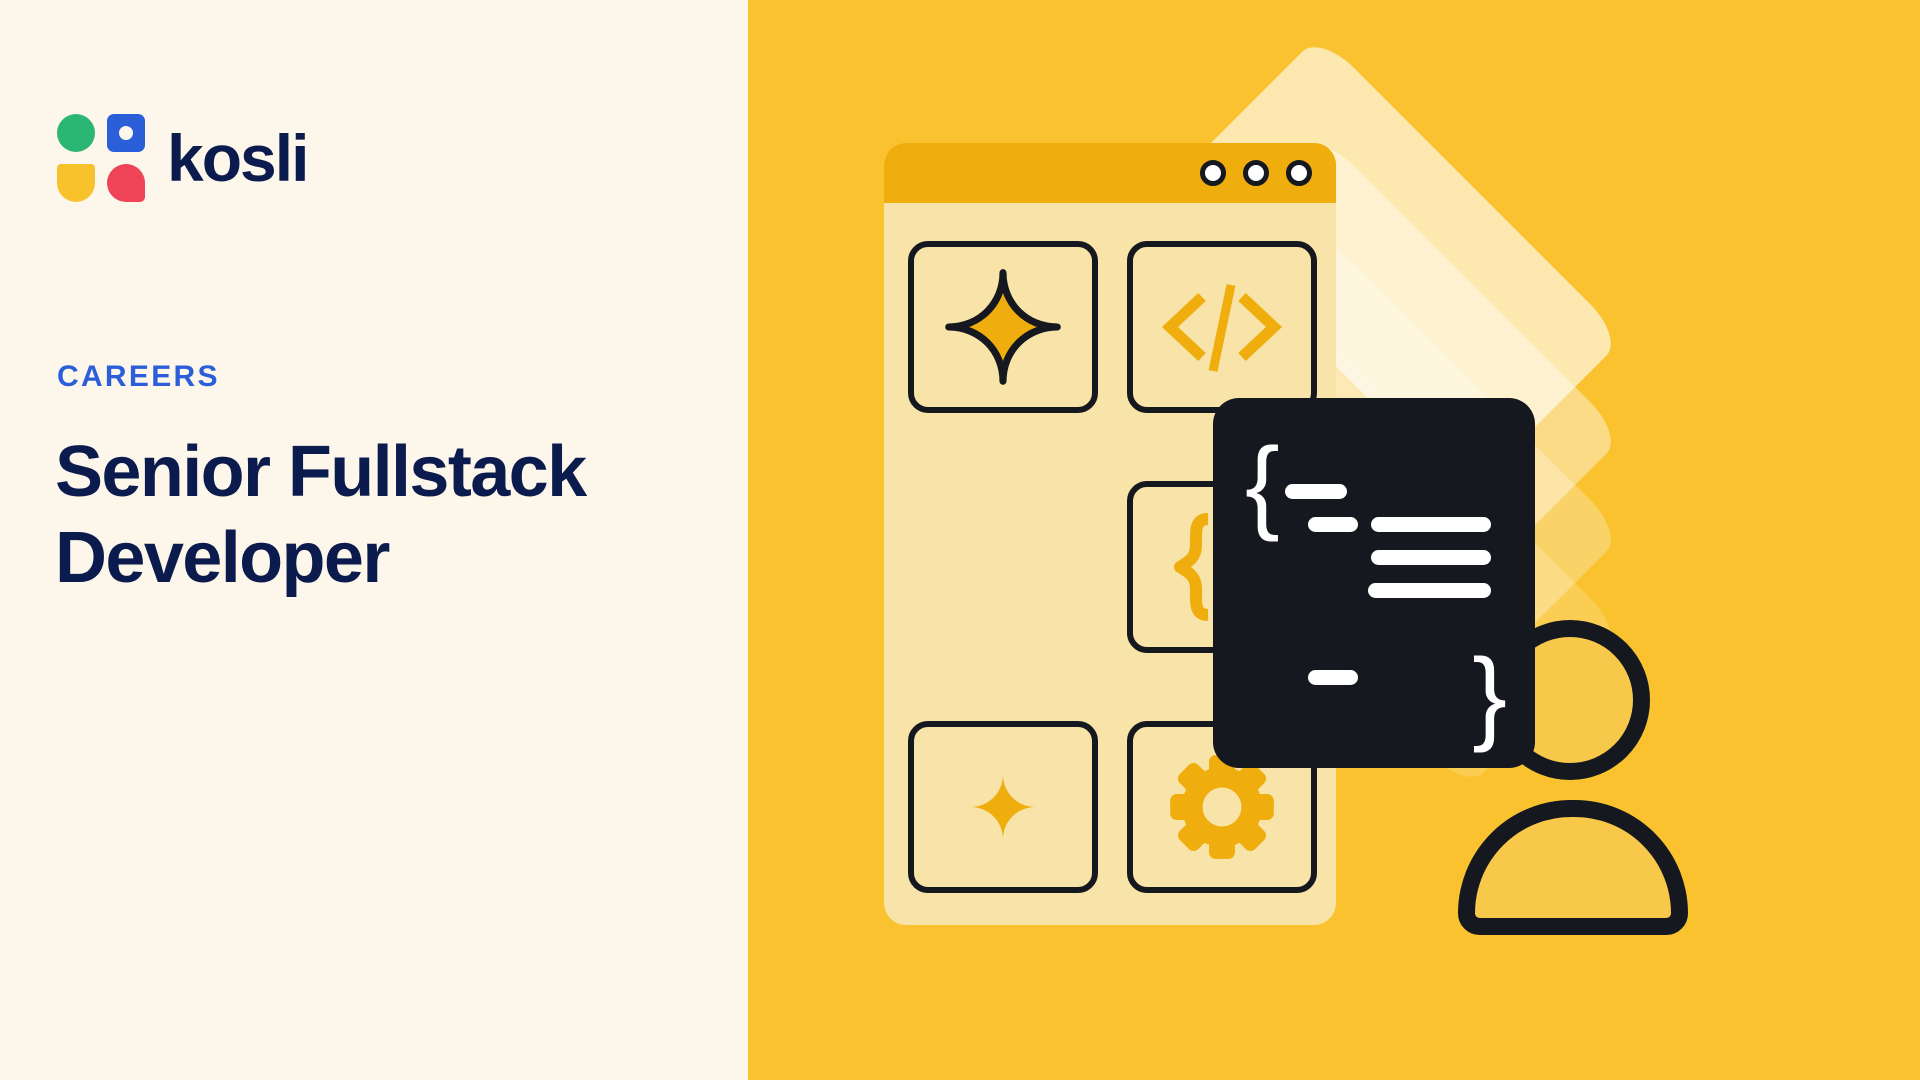 The image size is (1920, 1080). I want to click on four-point-star-small-icon, so click(1003, 807).